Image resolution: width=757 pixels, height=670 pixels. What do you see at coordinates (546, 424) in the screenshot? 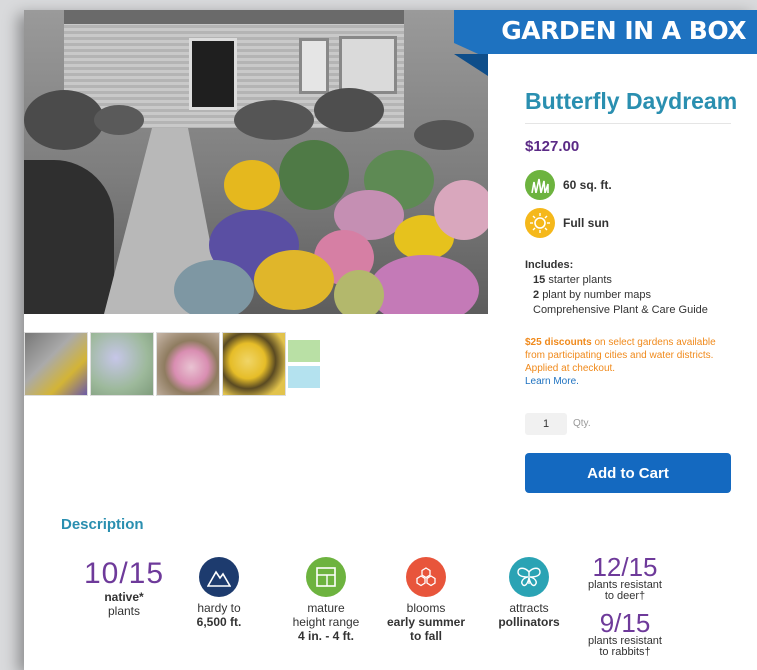
I see `quantity-input` at bounding box center [546, 424].